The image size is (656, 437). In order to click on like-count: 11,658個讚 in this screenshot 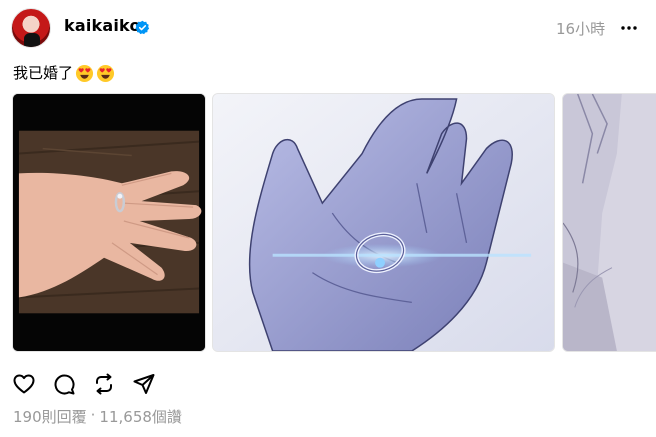, I will do `click(140, 416)`.